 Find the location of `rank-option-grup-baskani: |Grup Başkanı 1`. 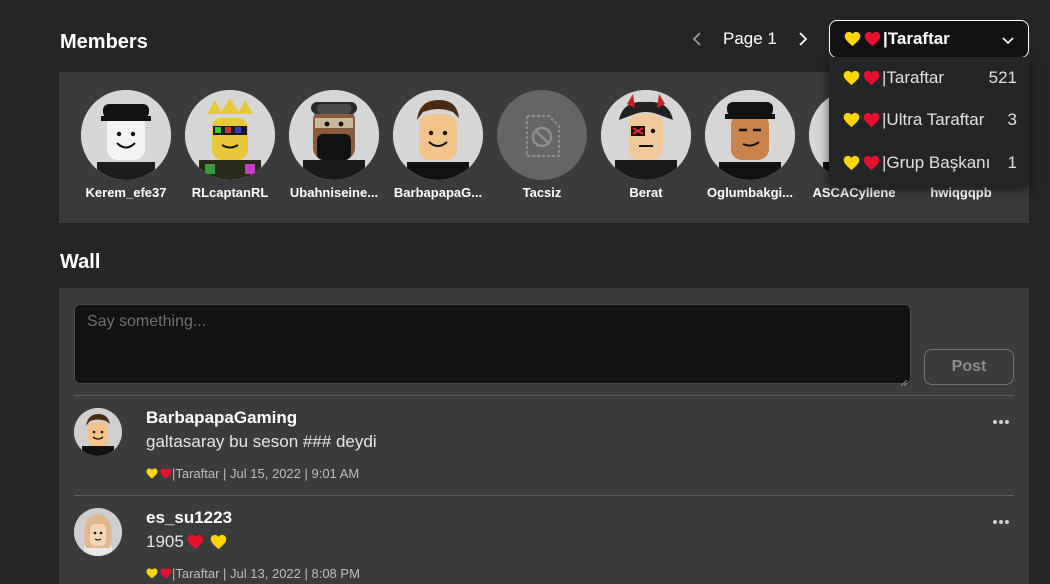

rank-option-grup-baskani: |Grup Başkanı 1 is located at coordinates (929, 163).